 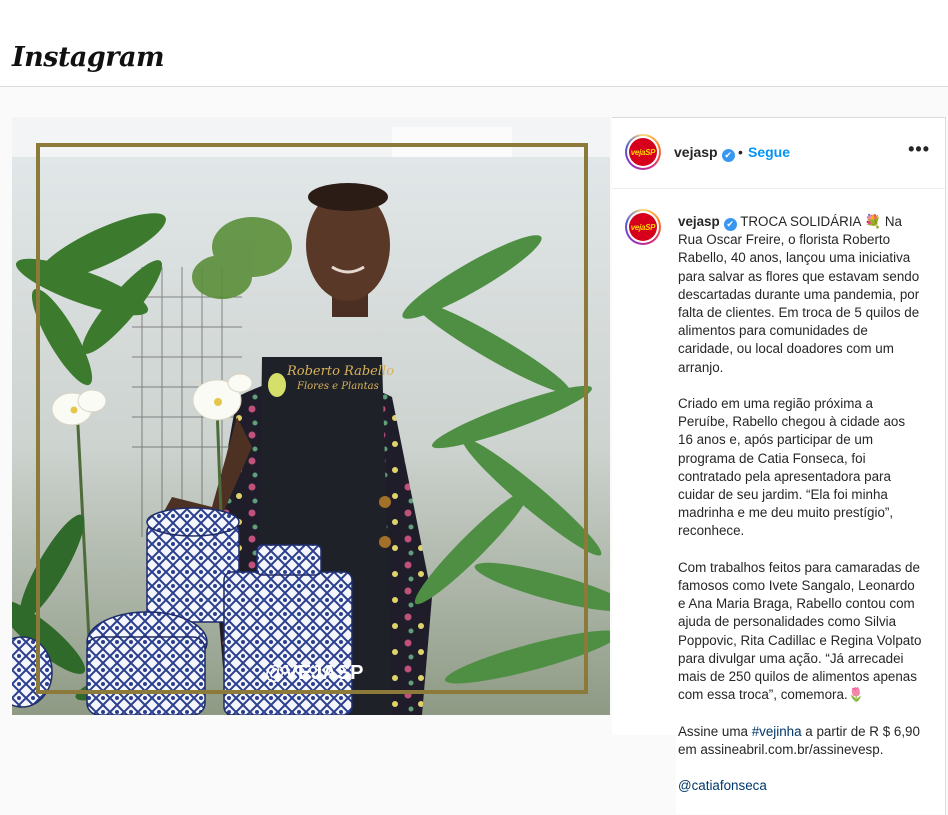 What do you see at coordinates (699, 221) in the screenshot?
I see `caption-username: vejasp` at bounding box center [699, 221].